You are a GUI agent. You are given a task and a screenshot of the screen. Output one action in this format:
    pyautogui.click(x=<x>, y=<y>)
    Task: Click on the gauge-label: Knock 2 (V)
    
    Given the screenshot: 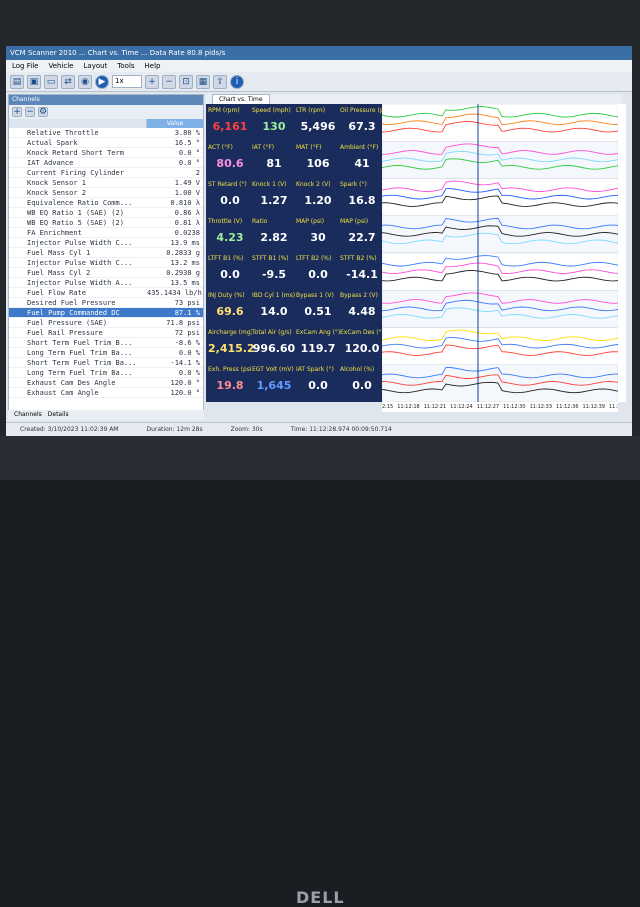 What is the action you would take?
    pyautogui.click(x=313, y=184)
    